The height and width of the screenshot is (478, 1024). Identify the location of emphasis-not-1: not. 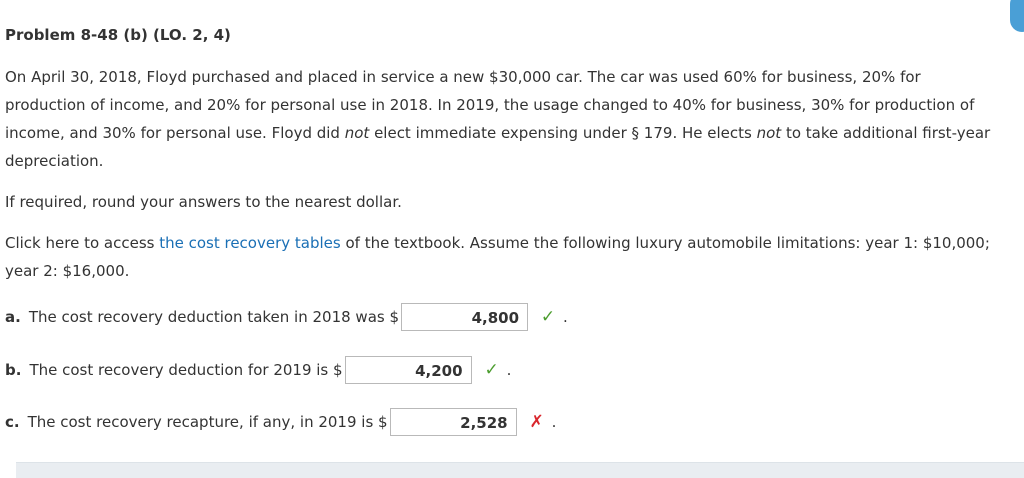
(357, 133).